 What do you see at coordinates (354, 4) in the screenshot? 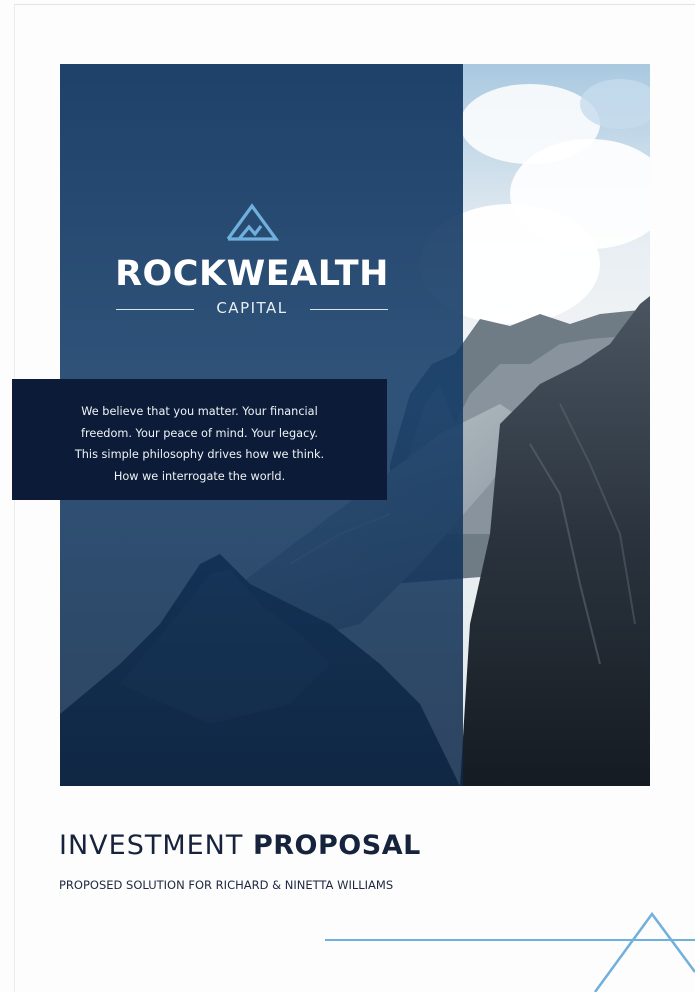
I see `page-edge-top` at bounding box center [354, 4].